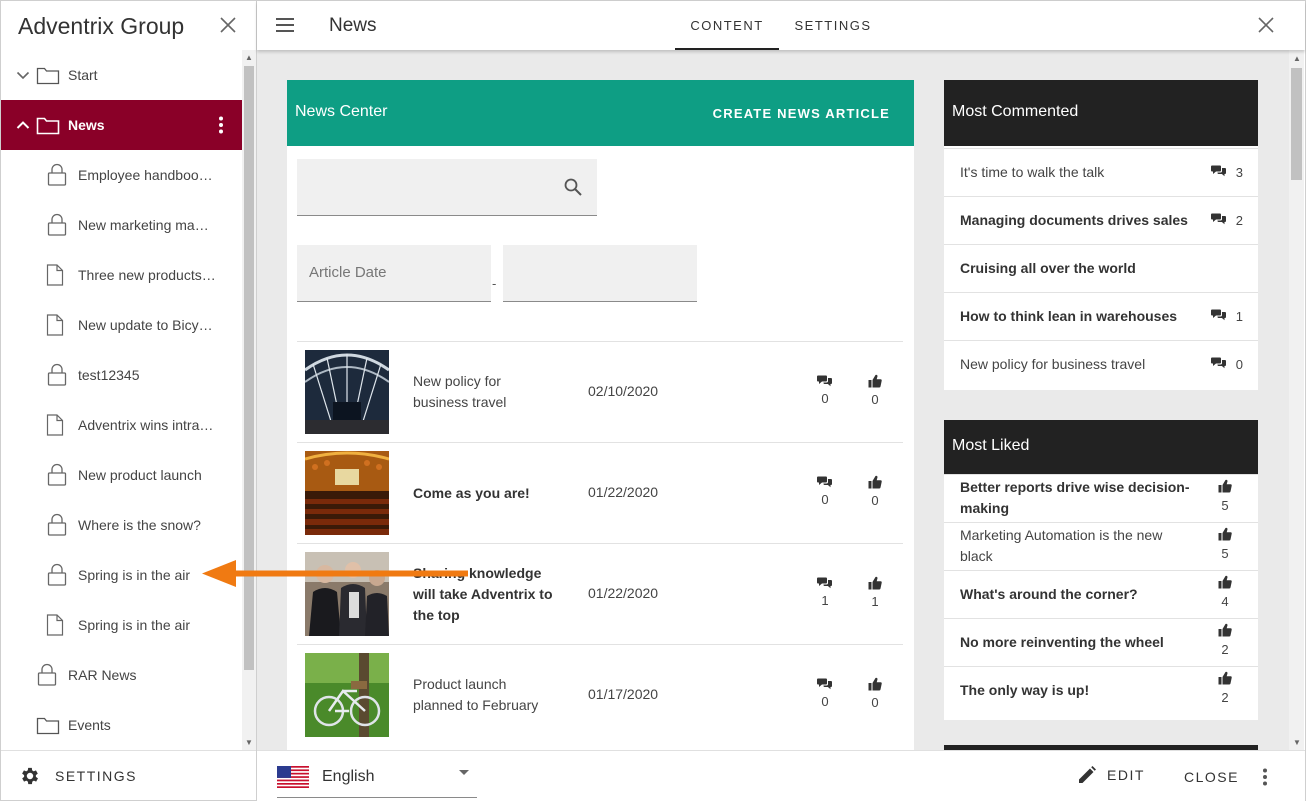 This screenshot has width=1306, height=801. I want to click on article-title: New policy for business travel, so click(485, 392).